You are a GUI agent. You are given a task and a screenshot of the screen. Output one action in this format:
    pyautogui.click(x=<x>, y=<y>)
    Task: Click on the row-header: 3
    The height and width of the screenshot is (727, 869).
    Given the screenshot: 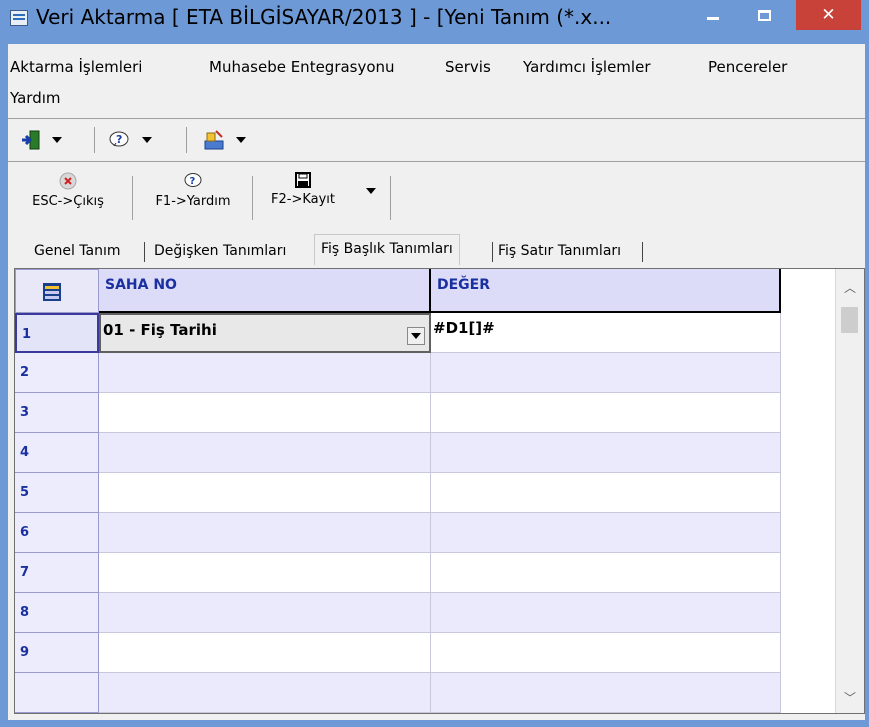 What is the action you would take?
    pyautogui.click(x=57, y=413)
    